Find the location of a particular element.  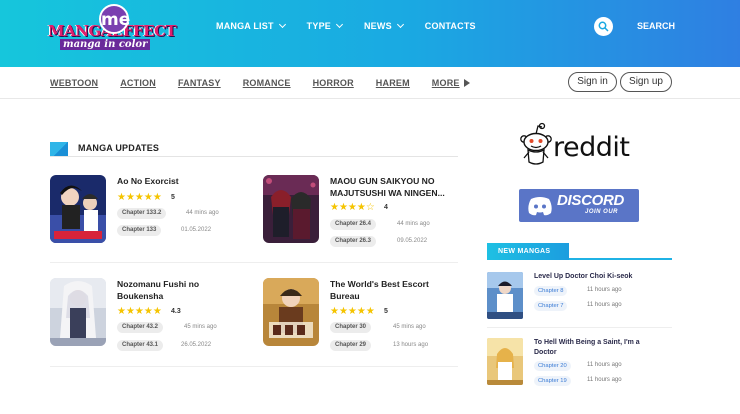

nav-type: TYPE is located at coordinates (325, 25).